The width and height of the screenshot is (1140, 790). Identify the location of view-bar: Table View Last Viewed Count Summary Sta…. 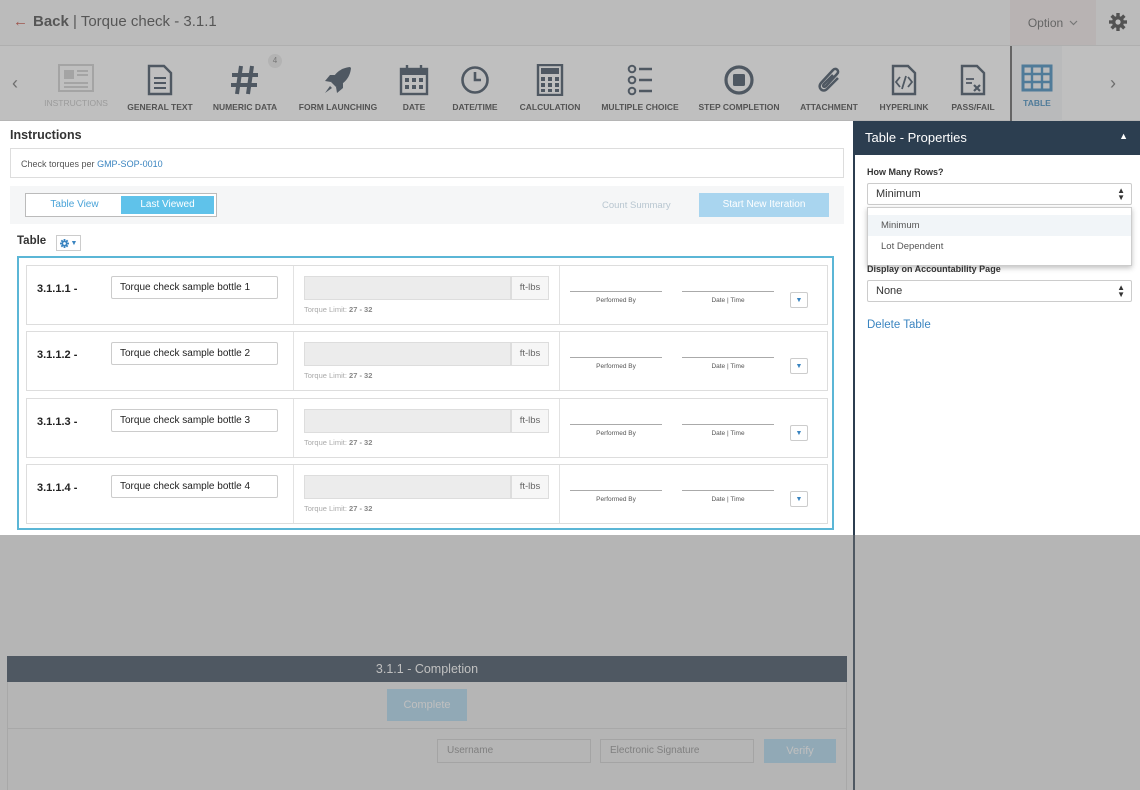
(427, 205).